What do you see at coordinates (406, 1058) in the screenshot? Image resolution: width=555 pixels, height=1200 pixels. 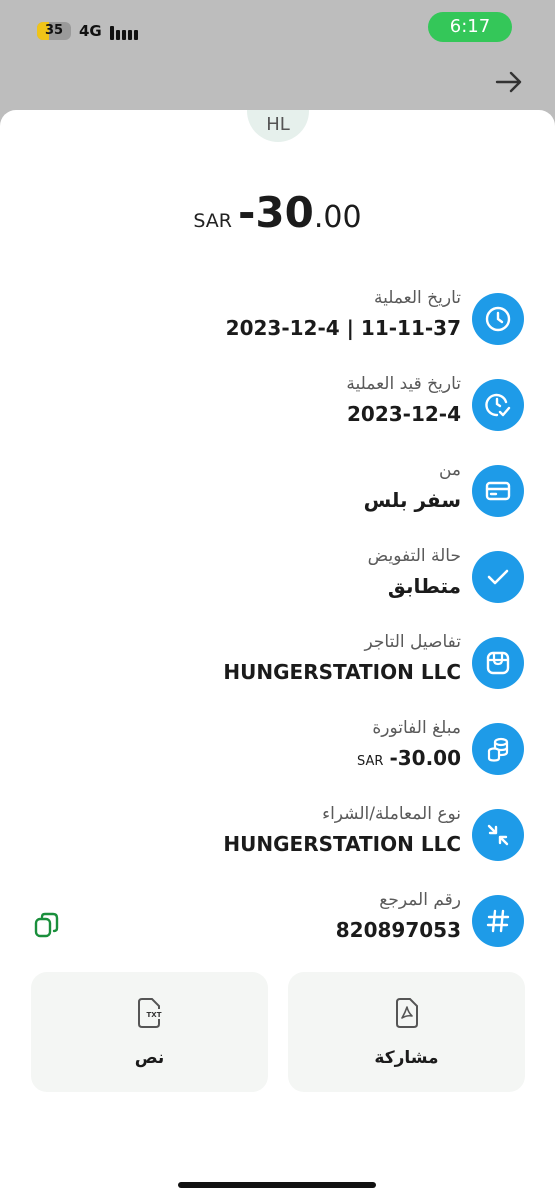 I see `share-label: مشاركة` at bounding box center [406, 1058].